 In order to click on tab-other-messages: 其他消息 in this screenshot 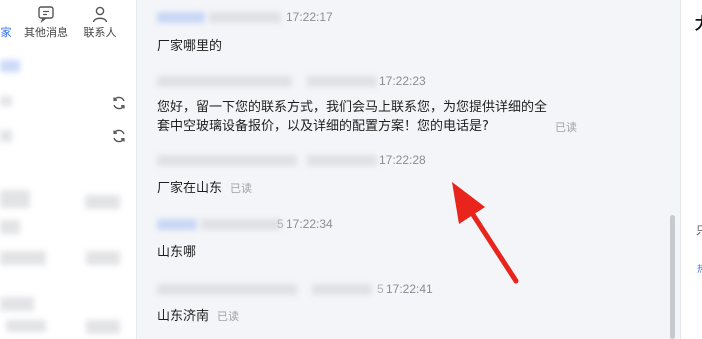, I will do `click(46, 22)`.